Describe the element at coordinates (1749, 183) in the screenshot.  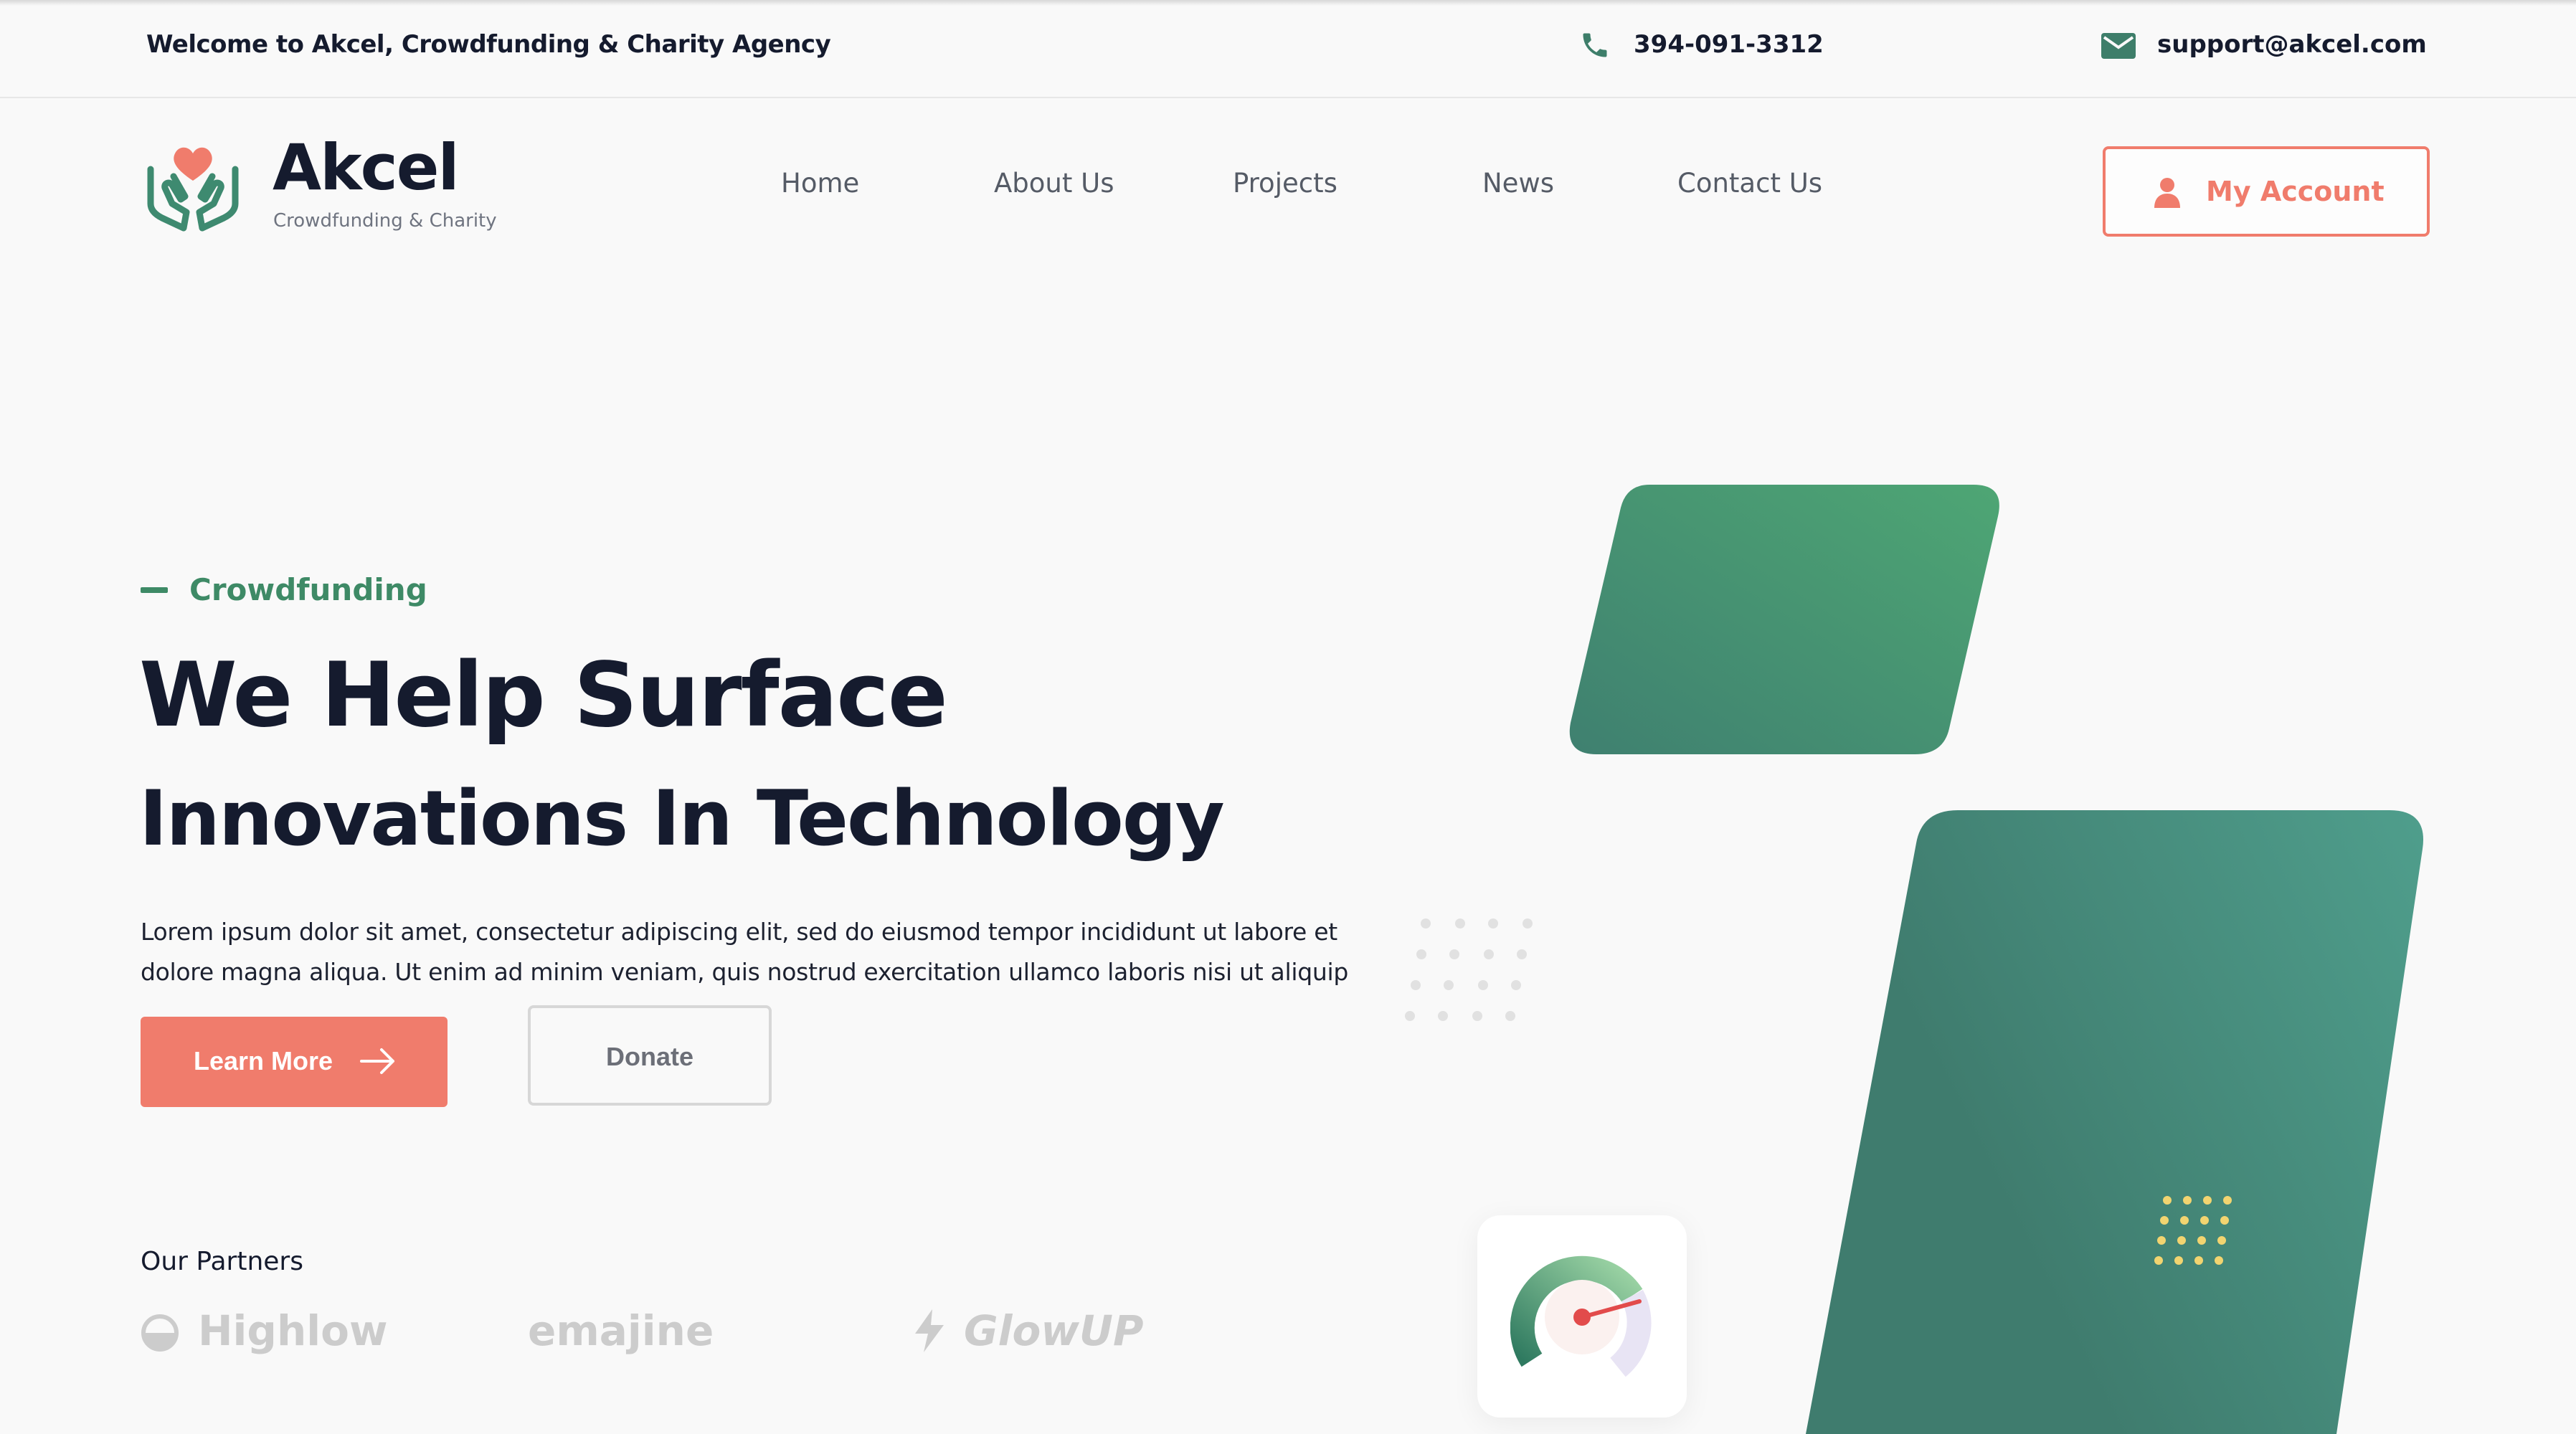
I see `nav-contact-us: Contact Us` at that location.